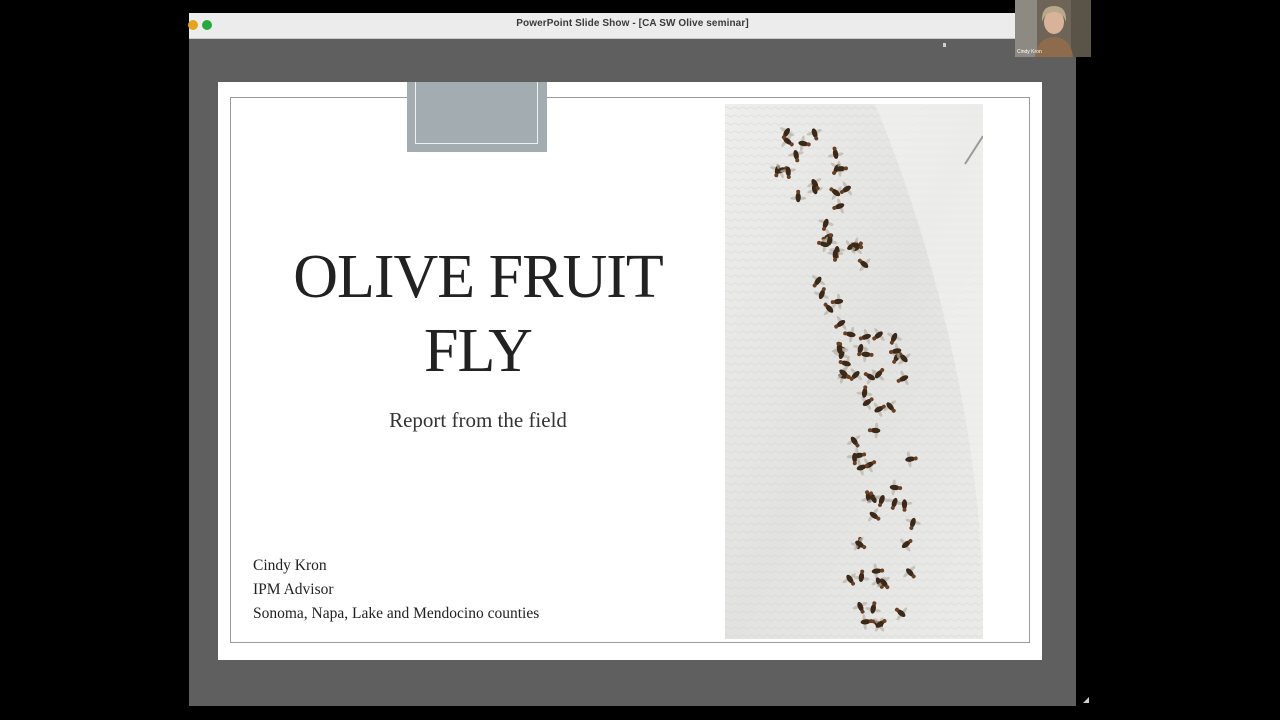 This screenshot has height=720, width=1280. I want to click on resize-handle-icon, so click(1086, 700).